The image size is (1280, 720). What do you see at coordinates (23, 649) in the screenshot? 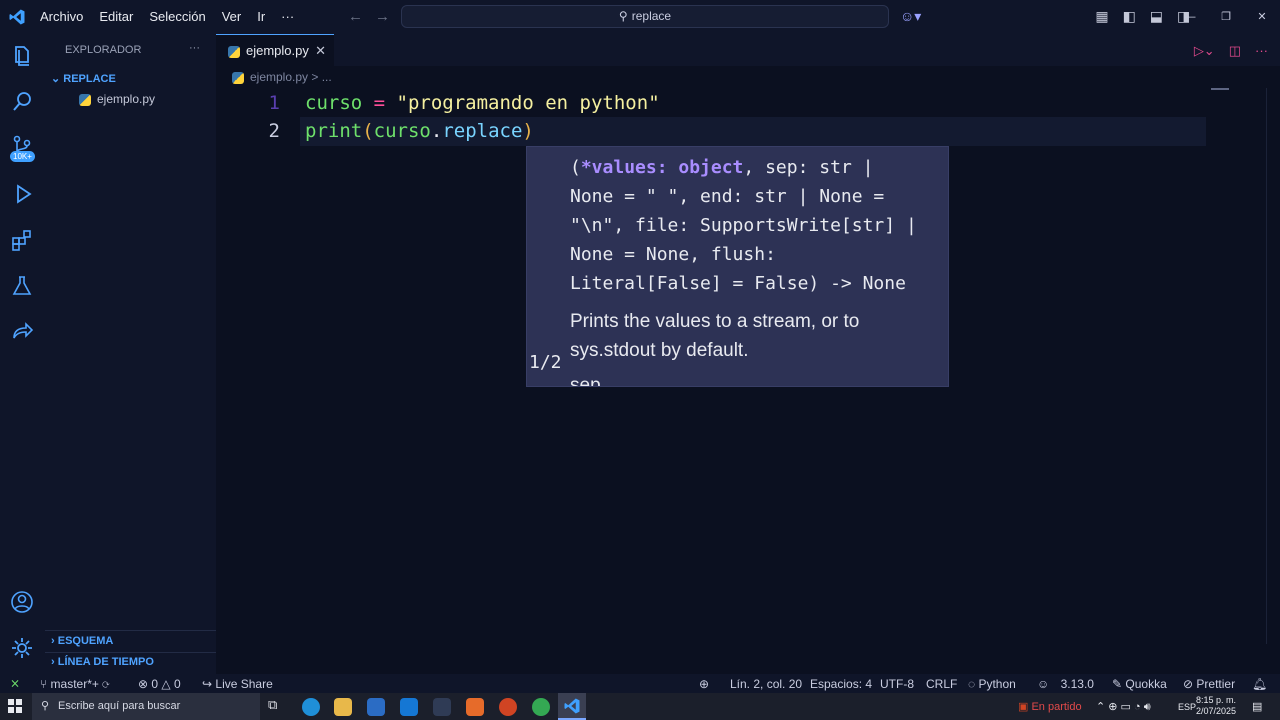
I see `settings-gear-icon` at bounding box center [23, 649].